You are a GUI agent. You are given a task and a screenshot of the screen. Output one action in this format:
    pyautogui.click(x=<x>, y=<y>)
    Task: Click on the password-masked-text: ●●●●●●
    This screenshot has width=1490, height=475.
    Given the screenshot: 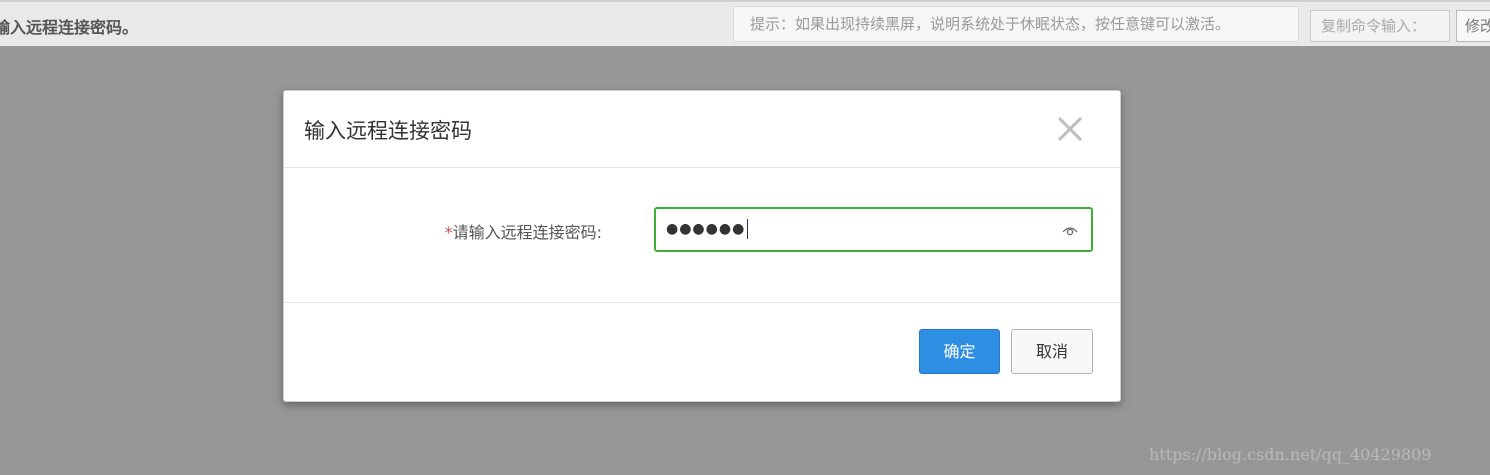 What is the action you would take?
    pyautogui.click(x=706, y=229)
    